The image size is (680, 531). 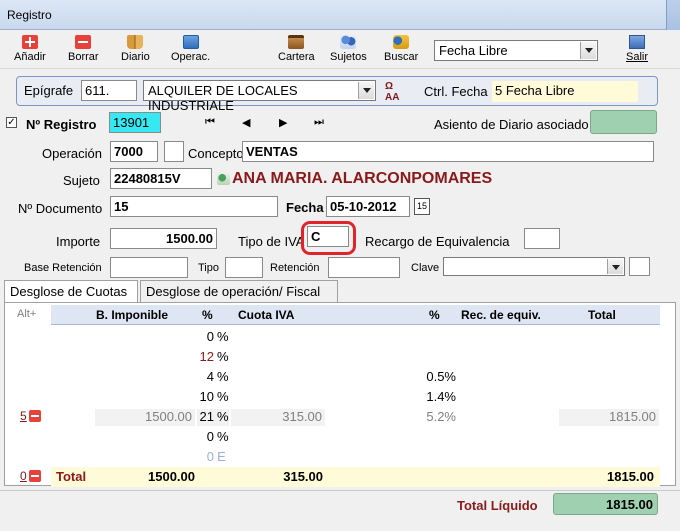 What do you see at coordinates (278, 417) in the screenshot?
I see `row-cuota-cell: 315.00` at bounding box center [278, 417].